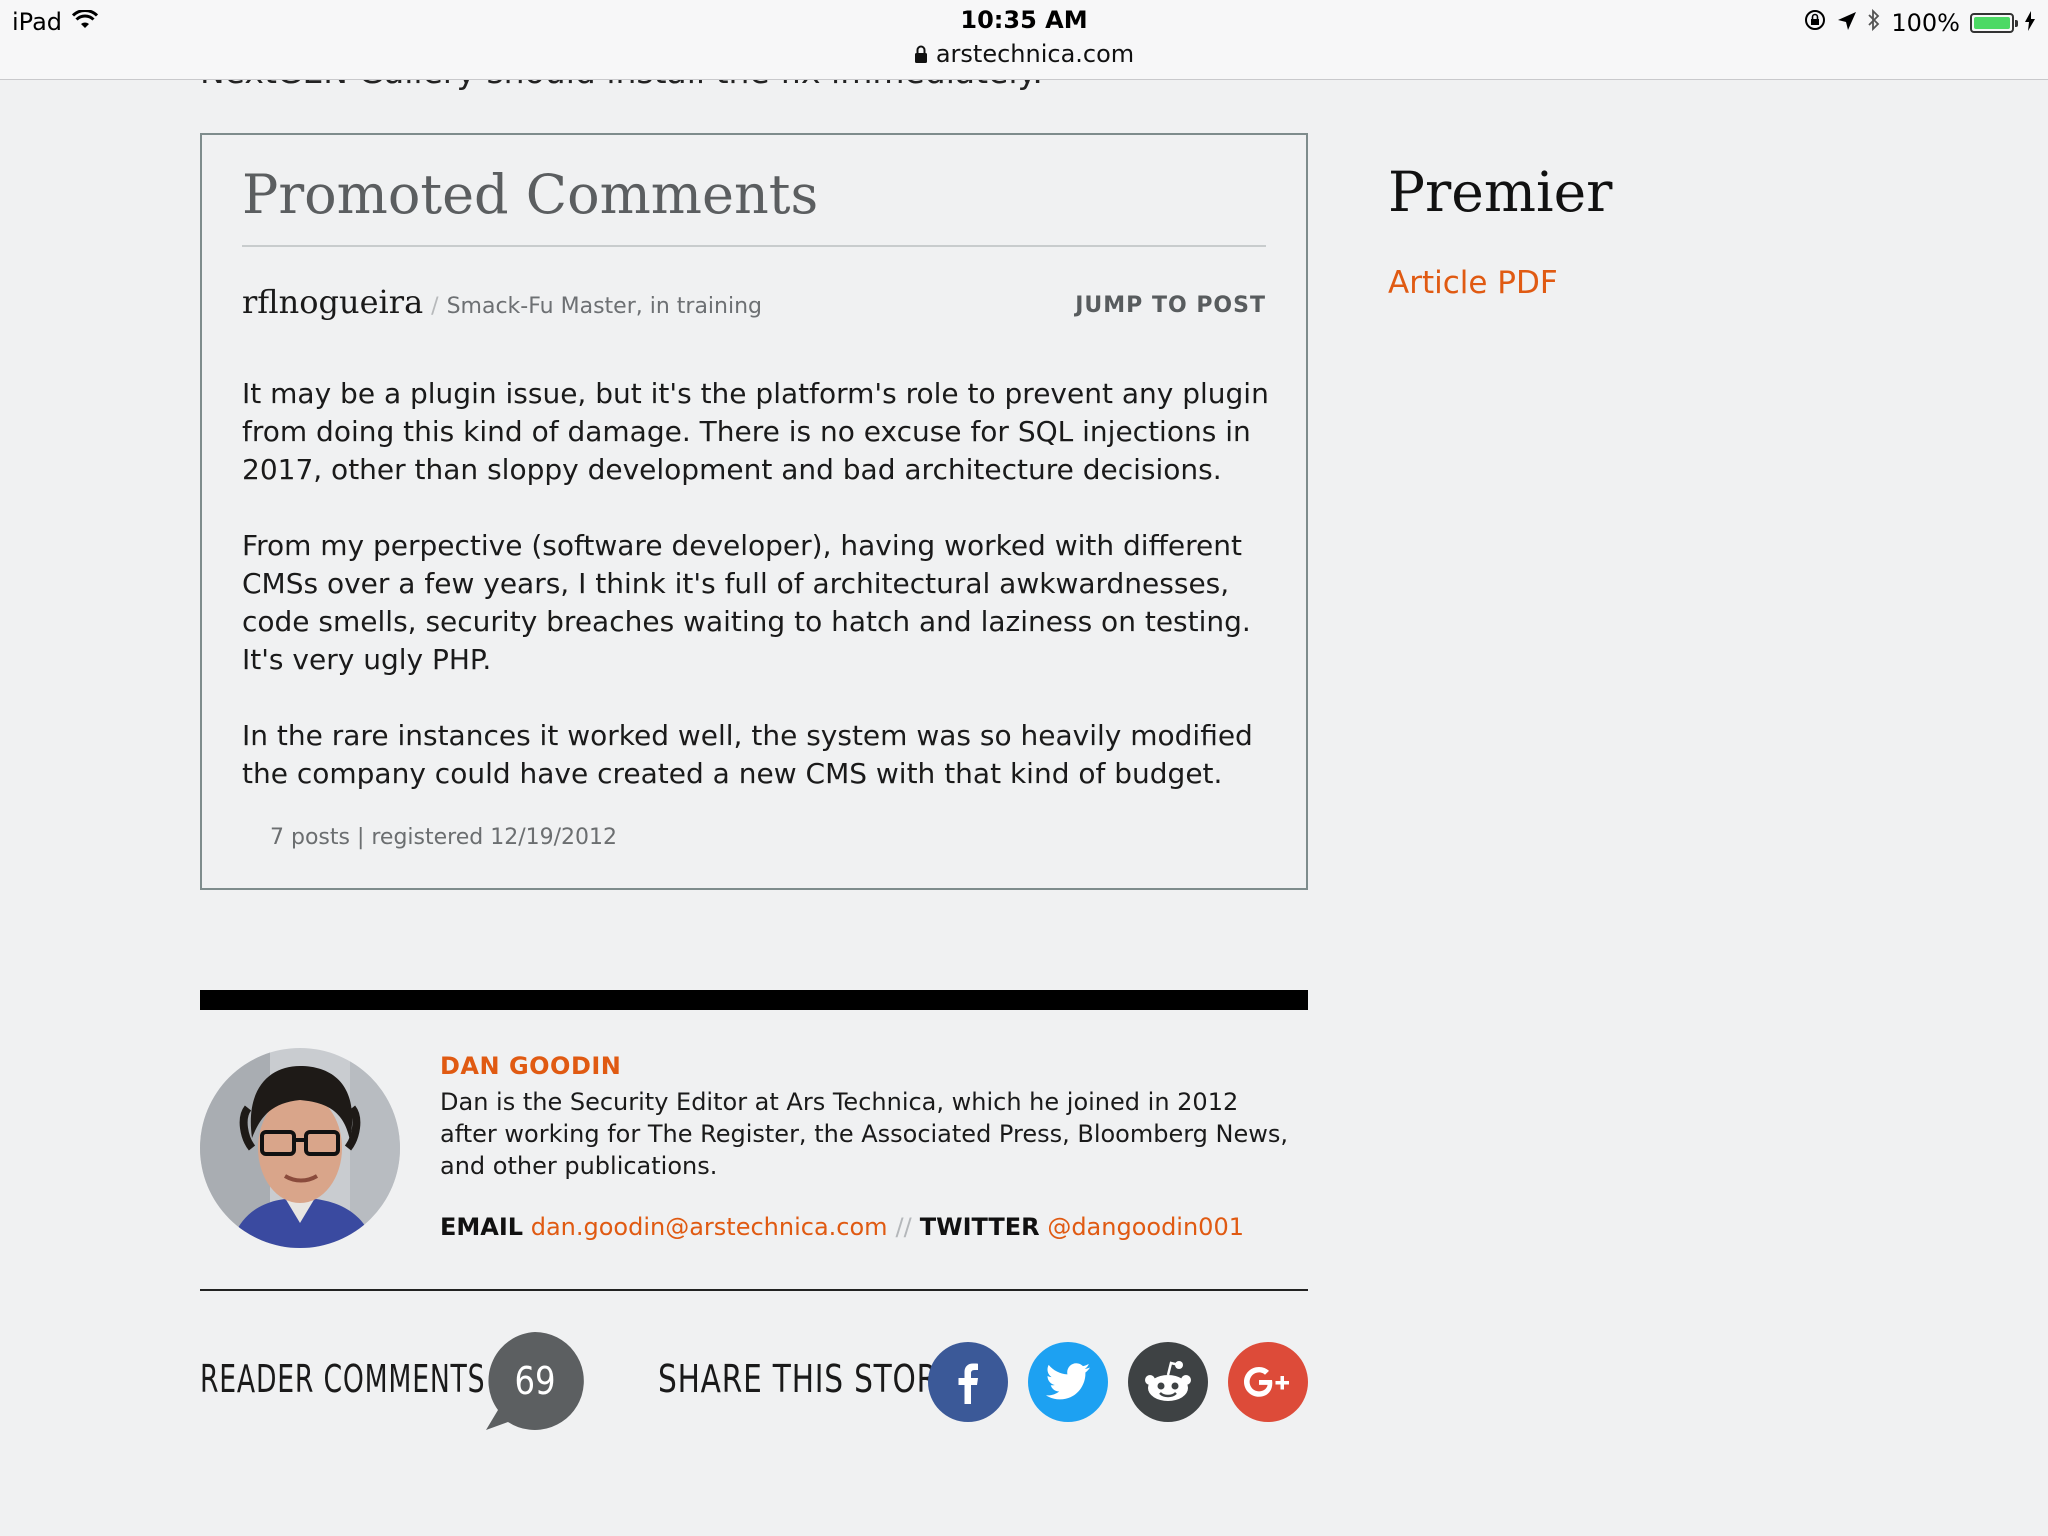 Image resolution: width=2048 pixels, height=1536 pixels. Describe the element at coordinates (1994, 23) in the screenshot. I see `battery-icon` at that location.